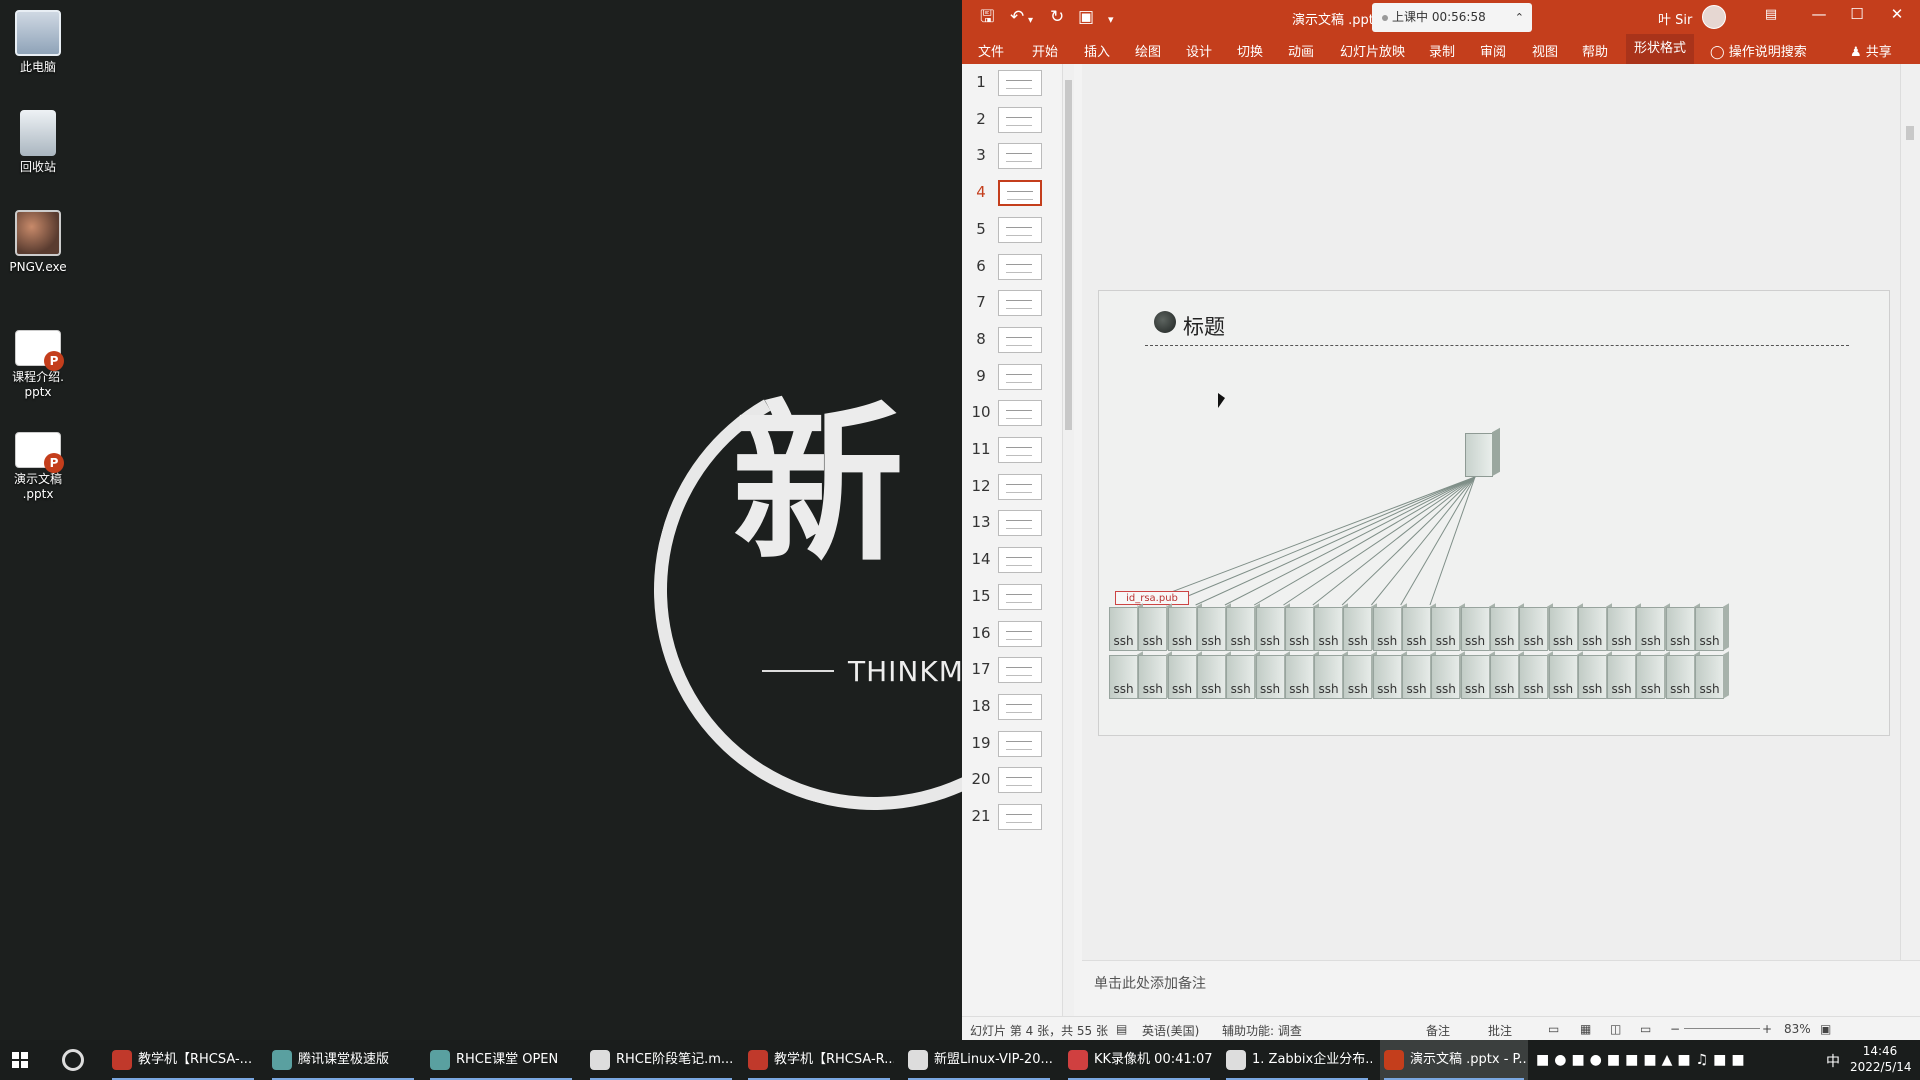 The image size is (1920, 1080). I want to click on windows-start-icon, so click(20, 1060).